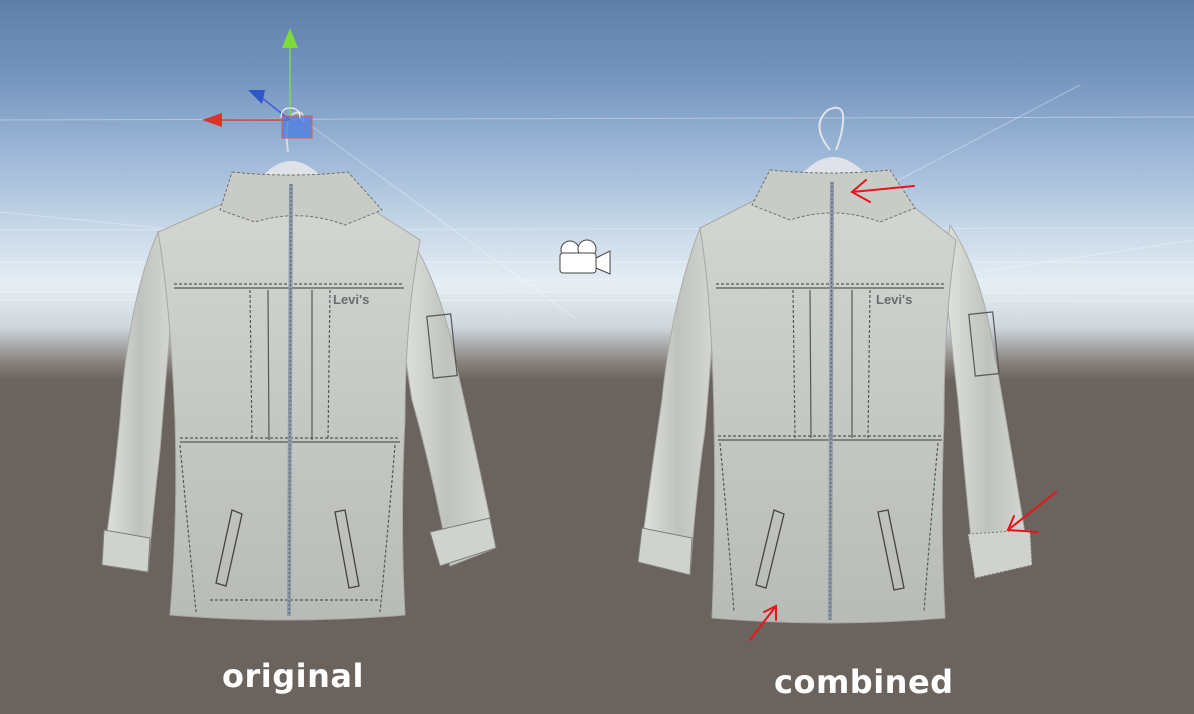 Image resolution: width=1194 pixels, height=714 pixels. What do you see at coordinates (126, 551) in the screenshot?
I see `left-cuff` at bounding box center [126, 551].